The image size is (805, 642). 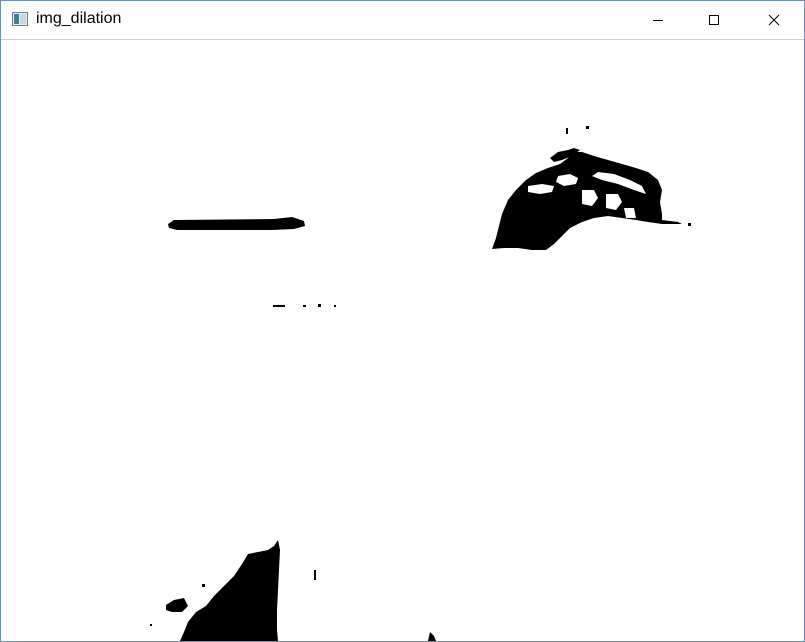 I want to click on title-bar: img_dilation, so click(x=402, y=20).